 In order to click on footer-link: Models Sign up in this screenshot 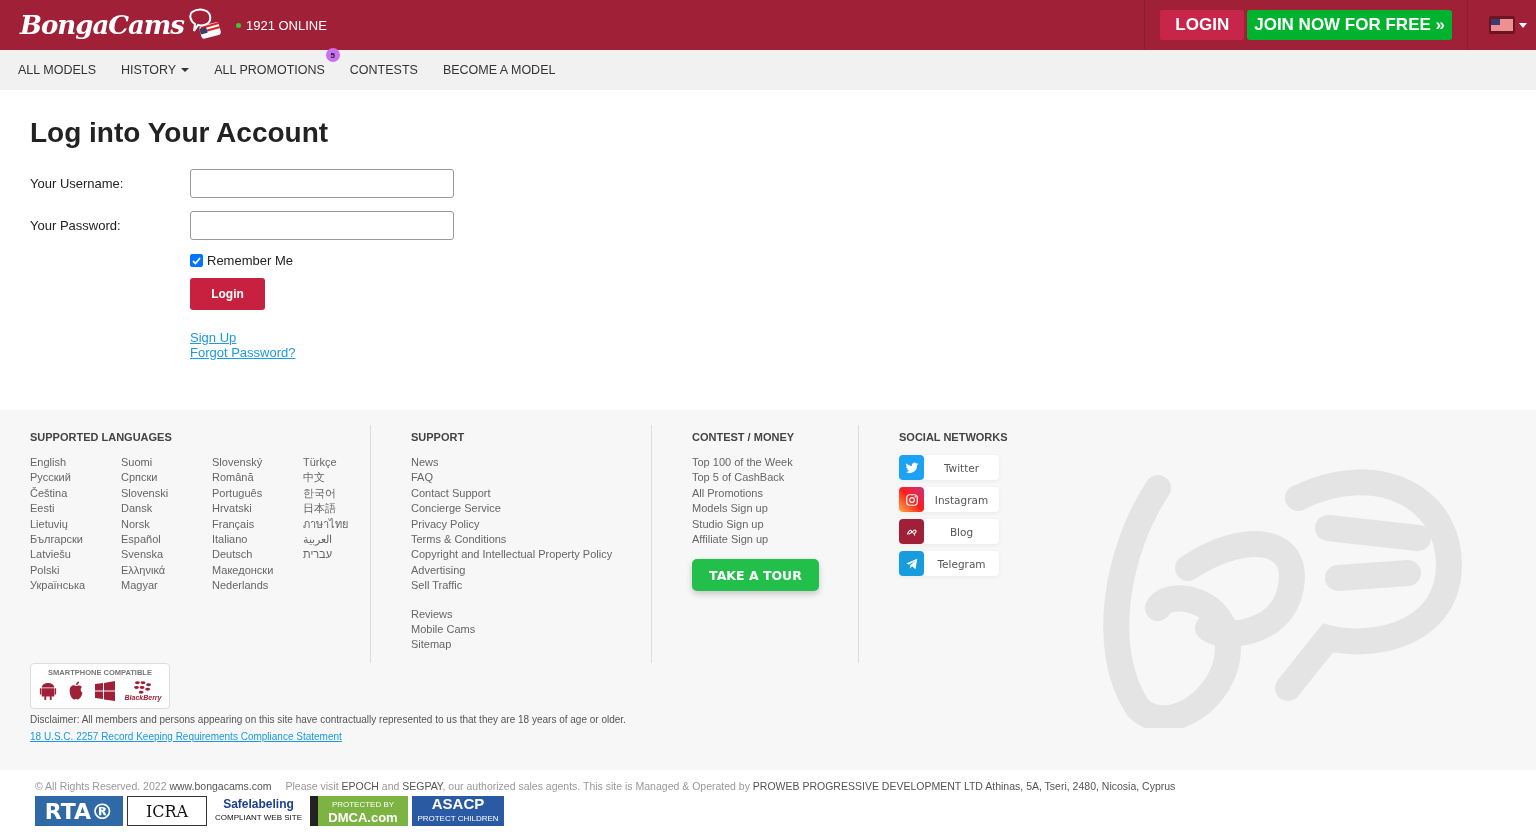, I will do `click(775, 509)`.